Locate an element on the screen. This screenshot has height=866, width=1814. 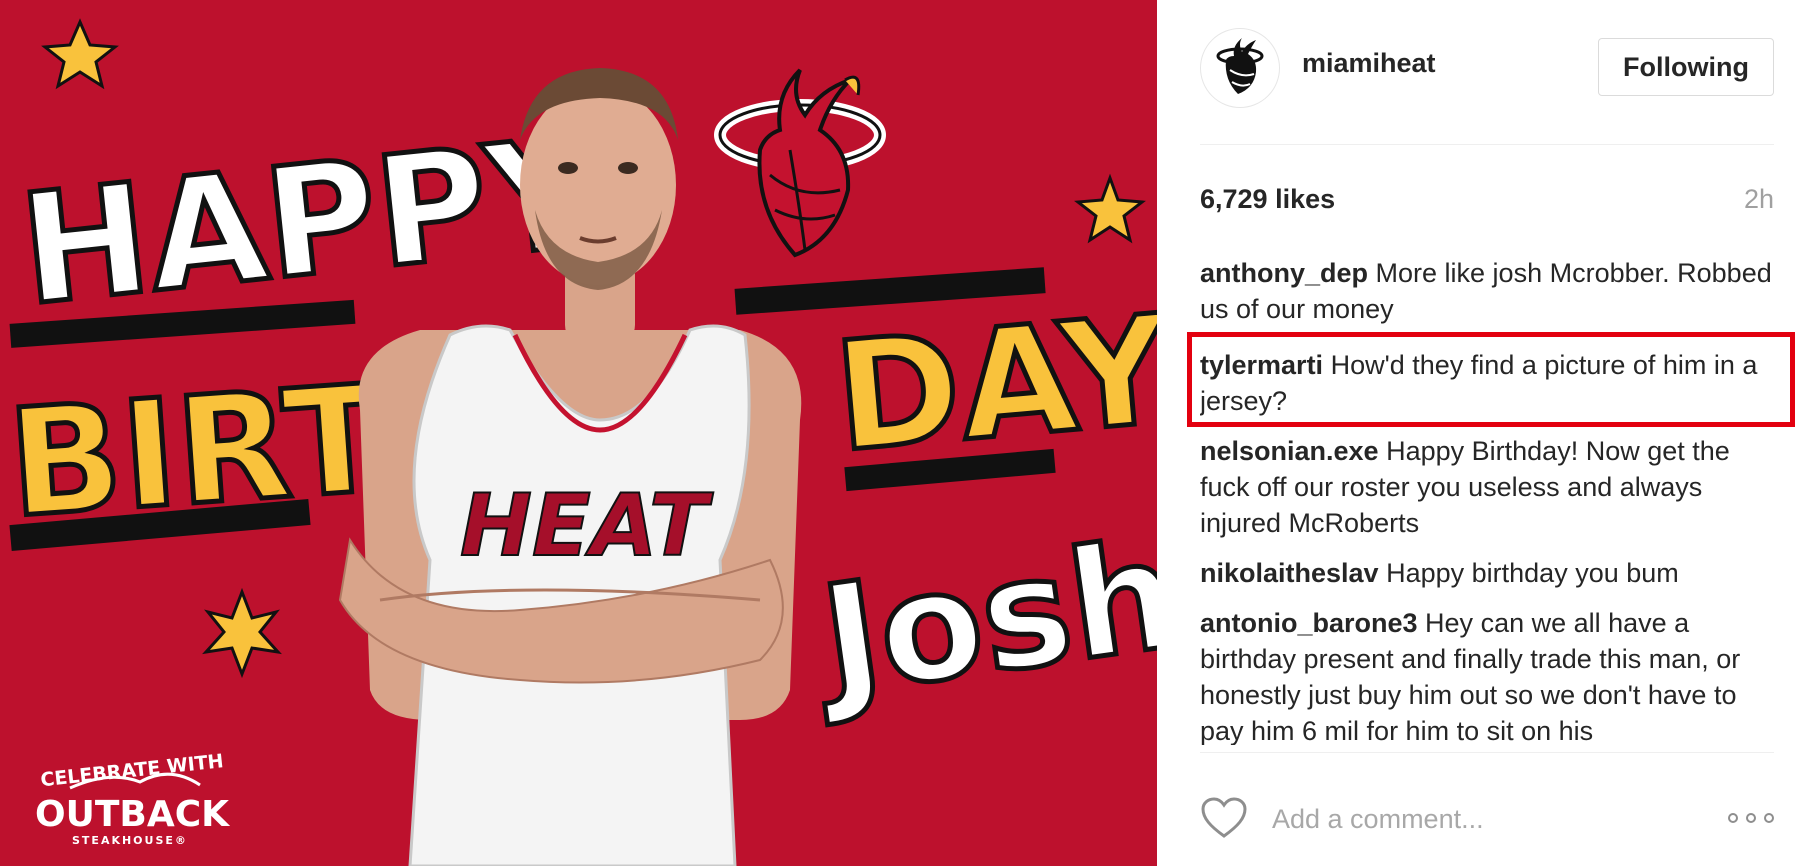
header-divider is located at coordinates (1487, 144).